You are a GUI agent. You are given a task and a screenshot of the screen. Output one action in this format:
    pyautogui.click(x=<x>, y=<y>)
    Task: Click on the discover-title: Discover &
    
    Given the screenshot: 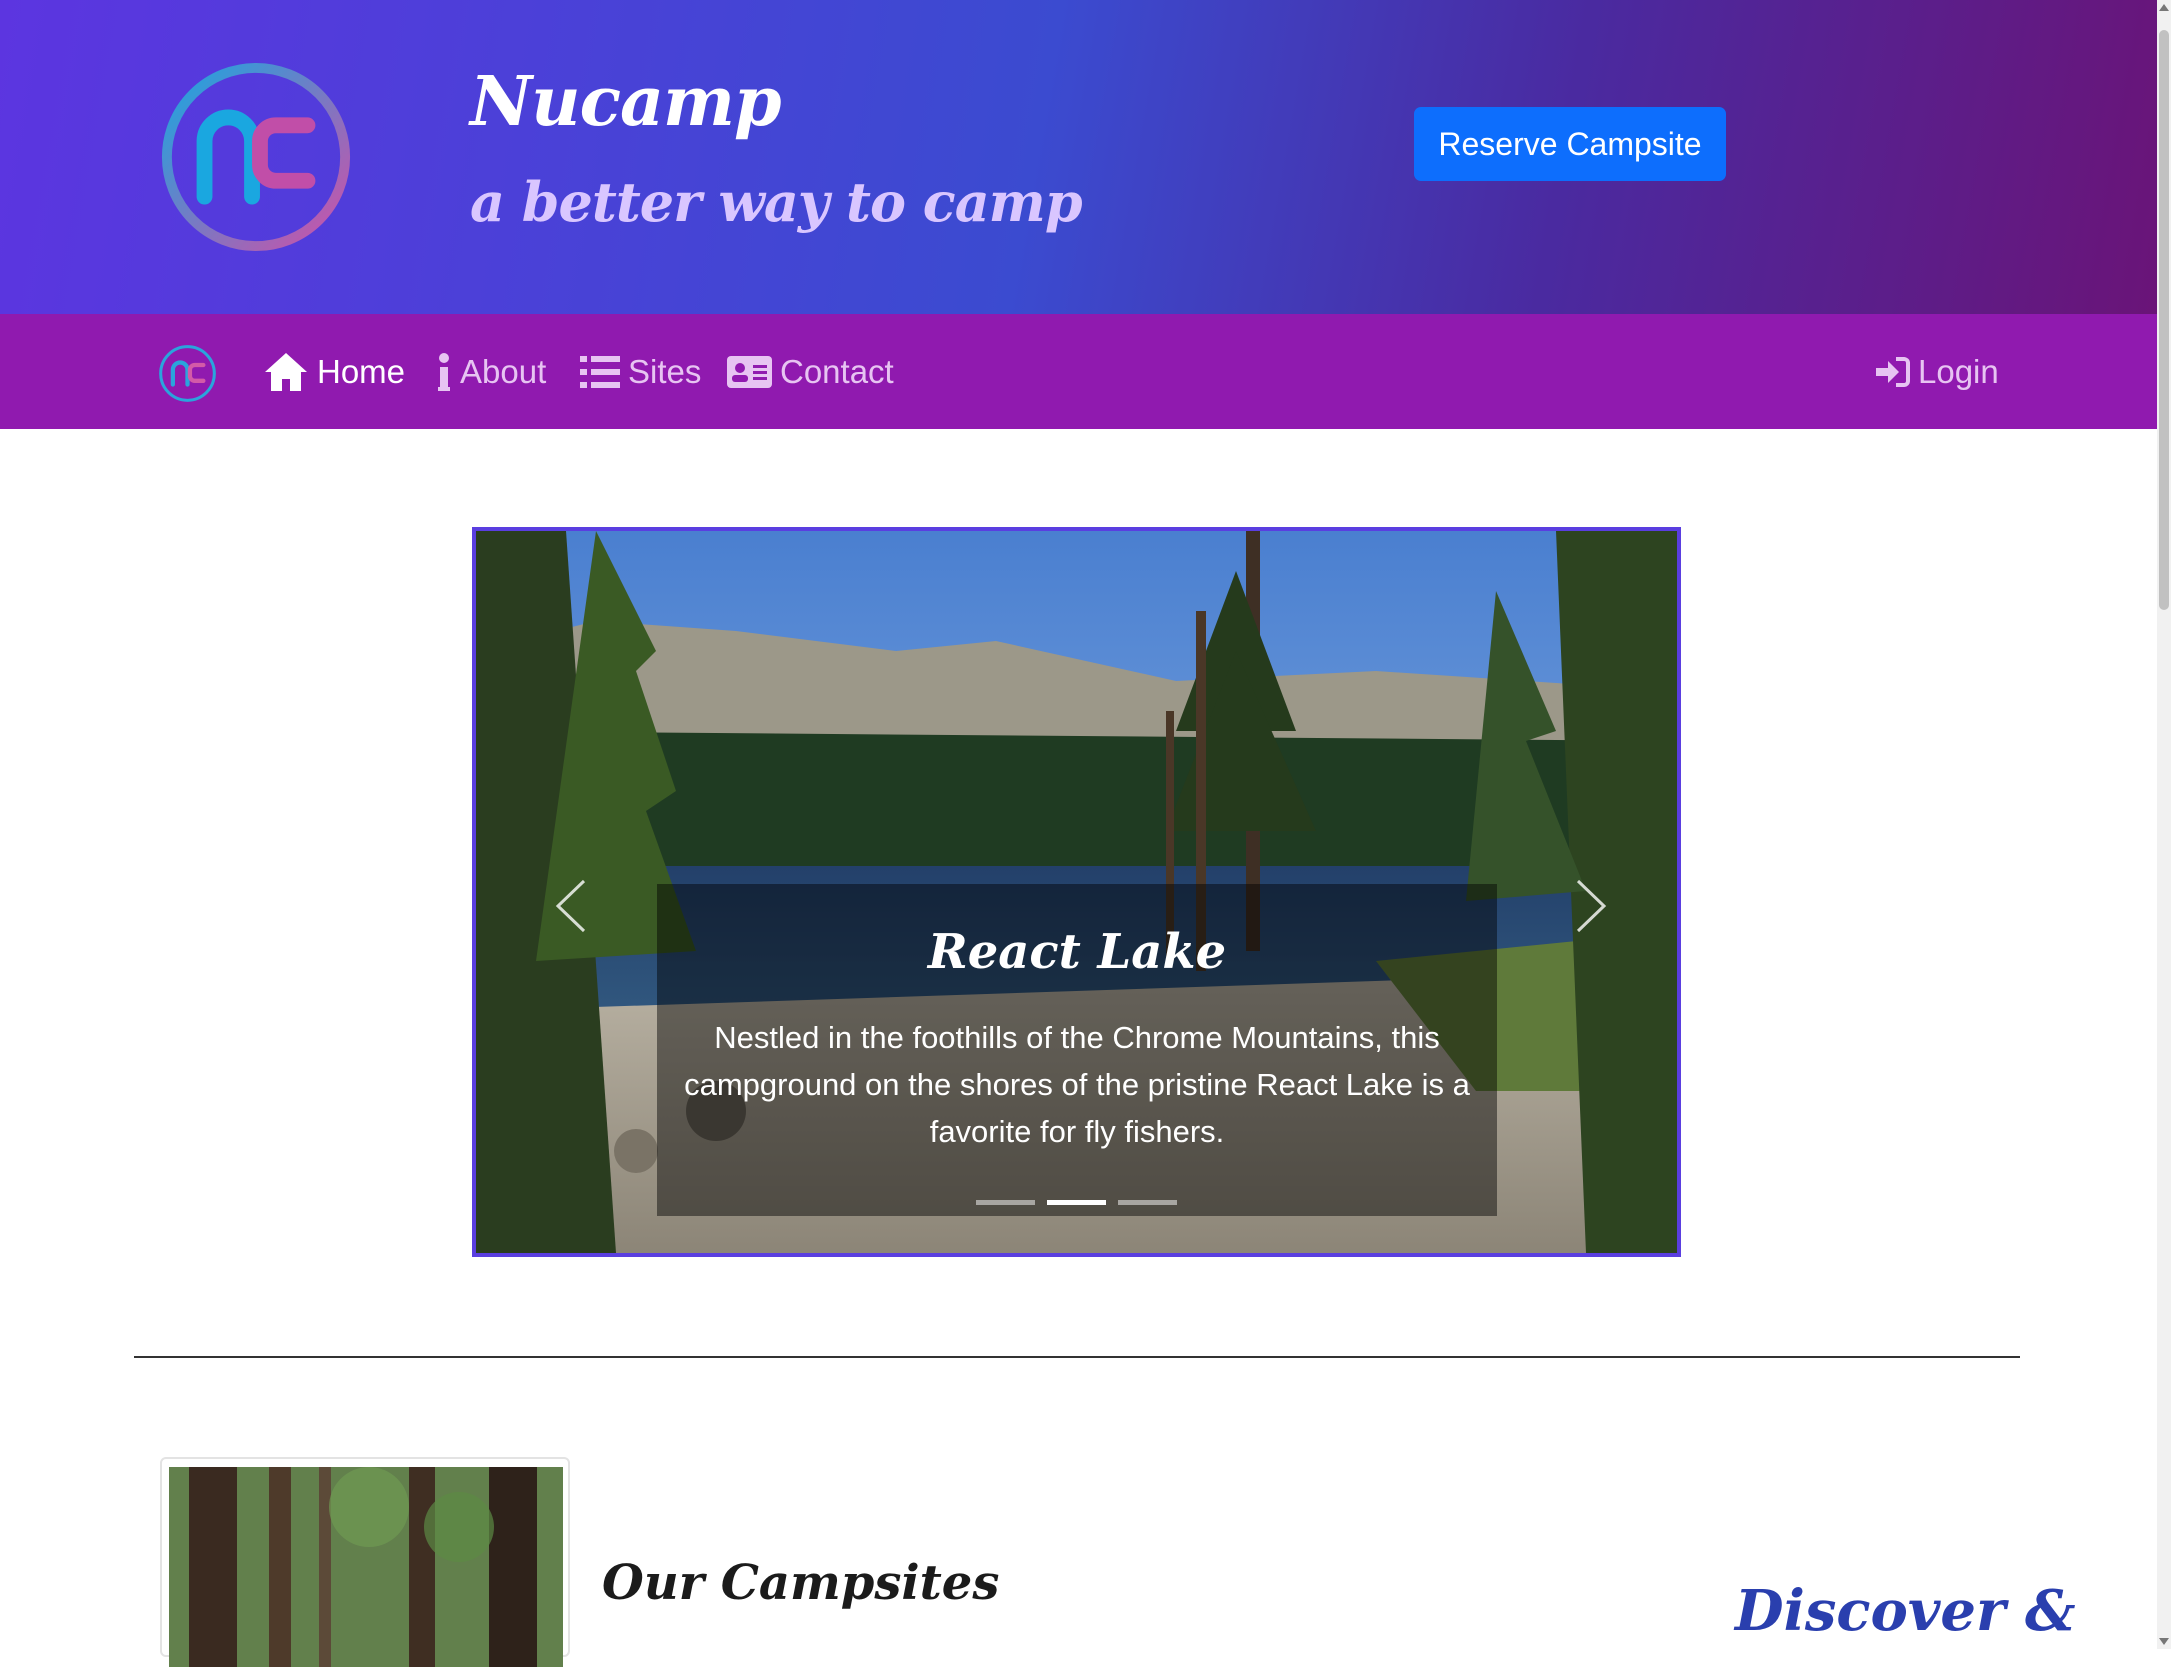 What is the action you would take?
    pyautogui.click(x=1905, y=1611)
    